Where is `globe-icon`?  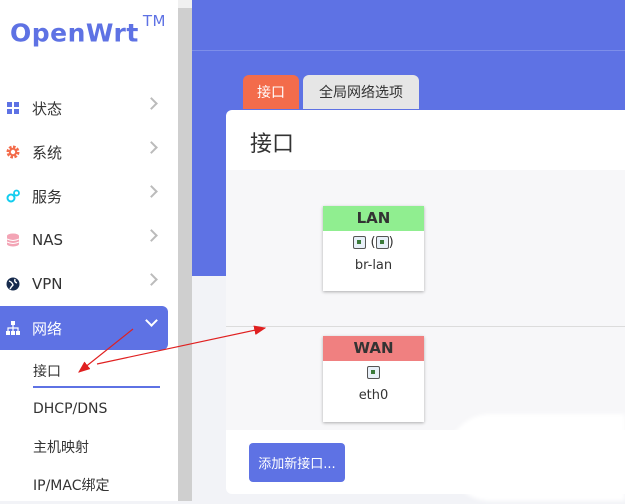 globe-icon is located at coordinates (13, 284).